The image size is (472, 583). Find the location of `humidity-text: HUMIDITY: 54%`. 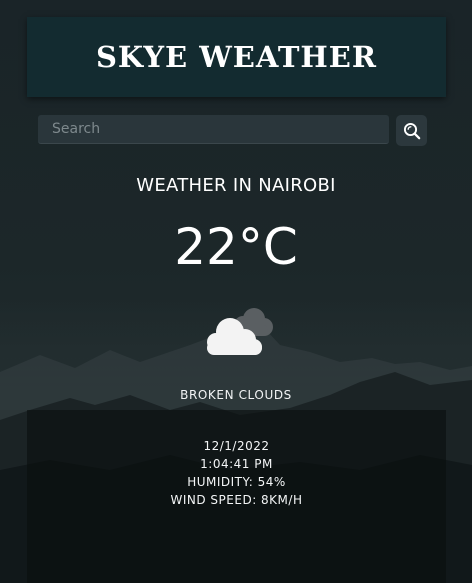

humidity-text: HUMIDITY: 54% is located at coordinates (236, 482).